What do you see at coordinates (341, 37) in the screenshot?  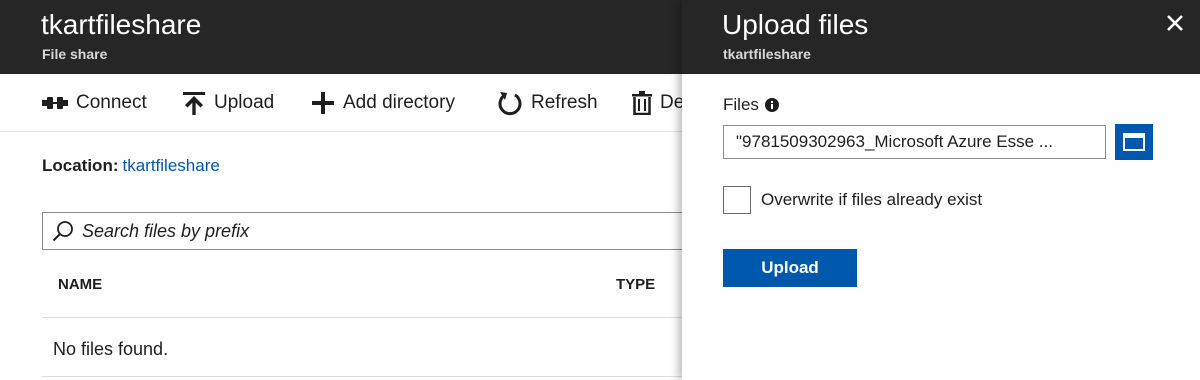 I see `file-share-header: tkartfileshare File share` at bounding box center [341, 37].